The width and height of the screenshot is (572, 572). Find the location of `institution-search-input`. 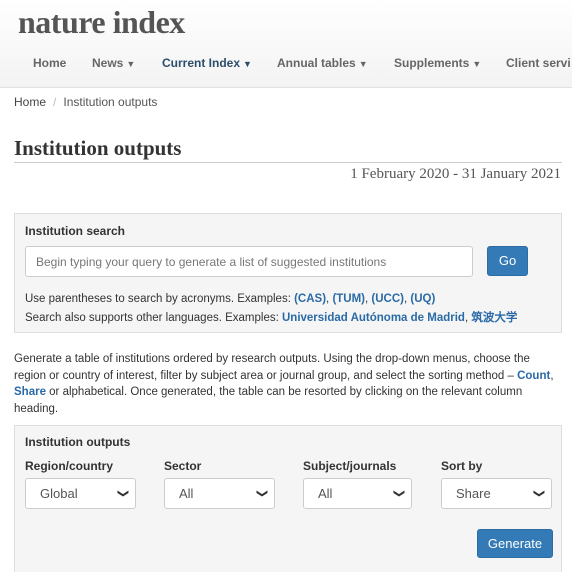

institution-search-input is located at coordinates (249, 261).